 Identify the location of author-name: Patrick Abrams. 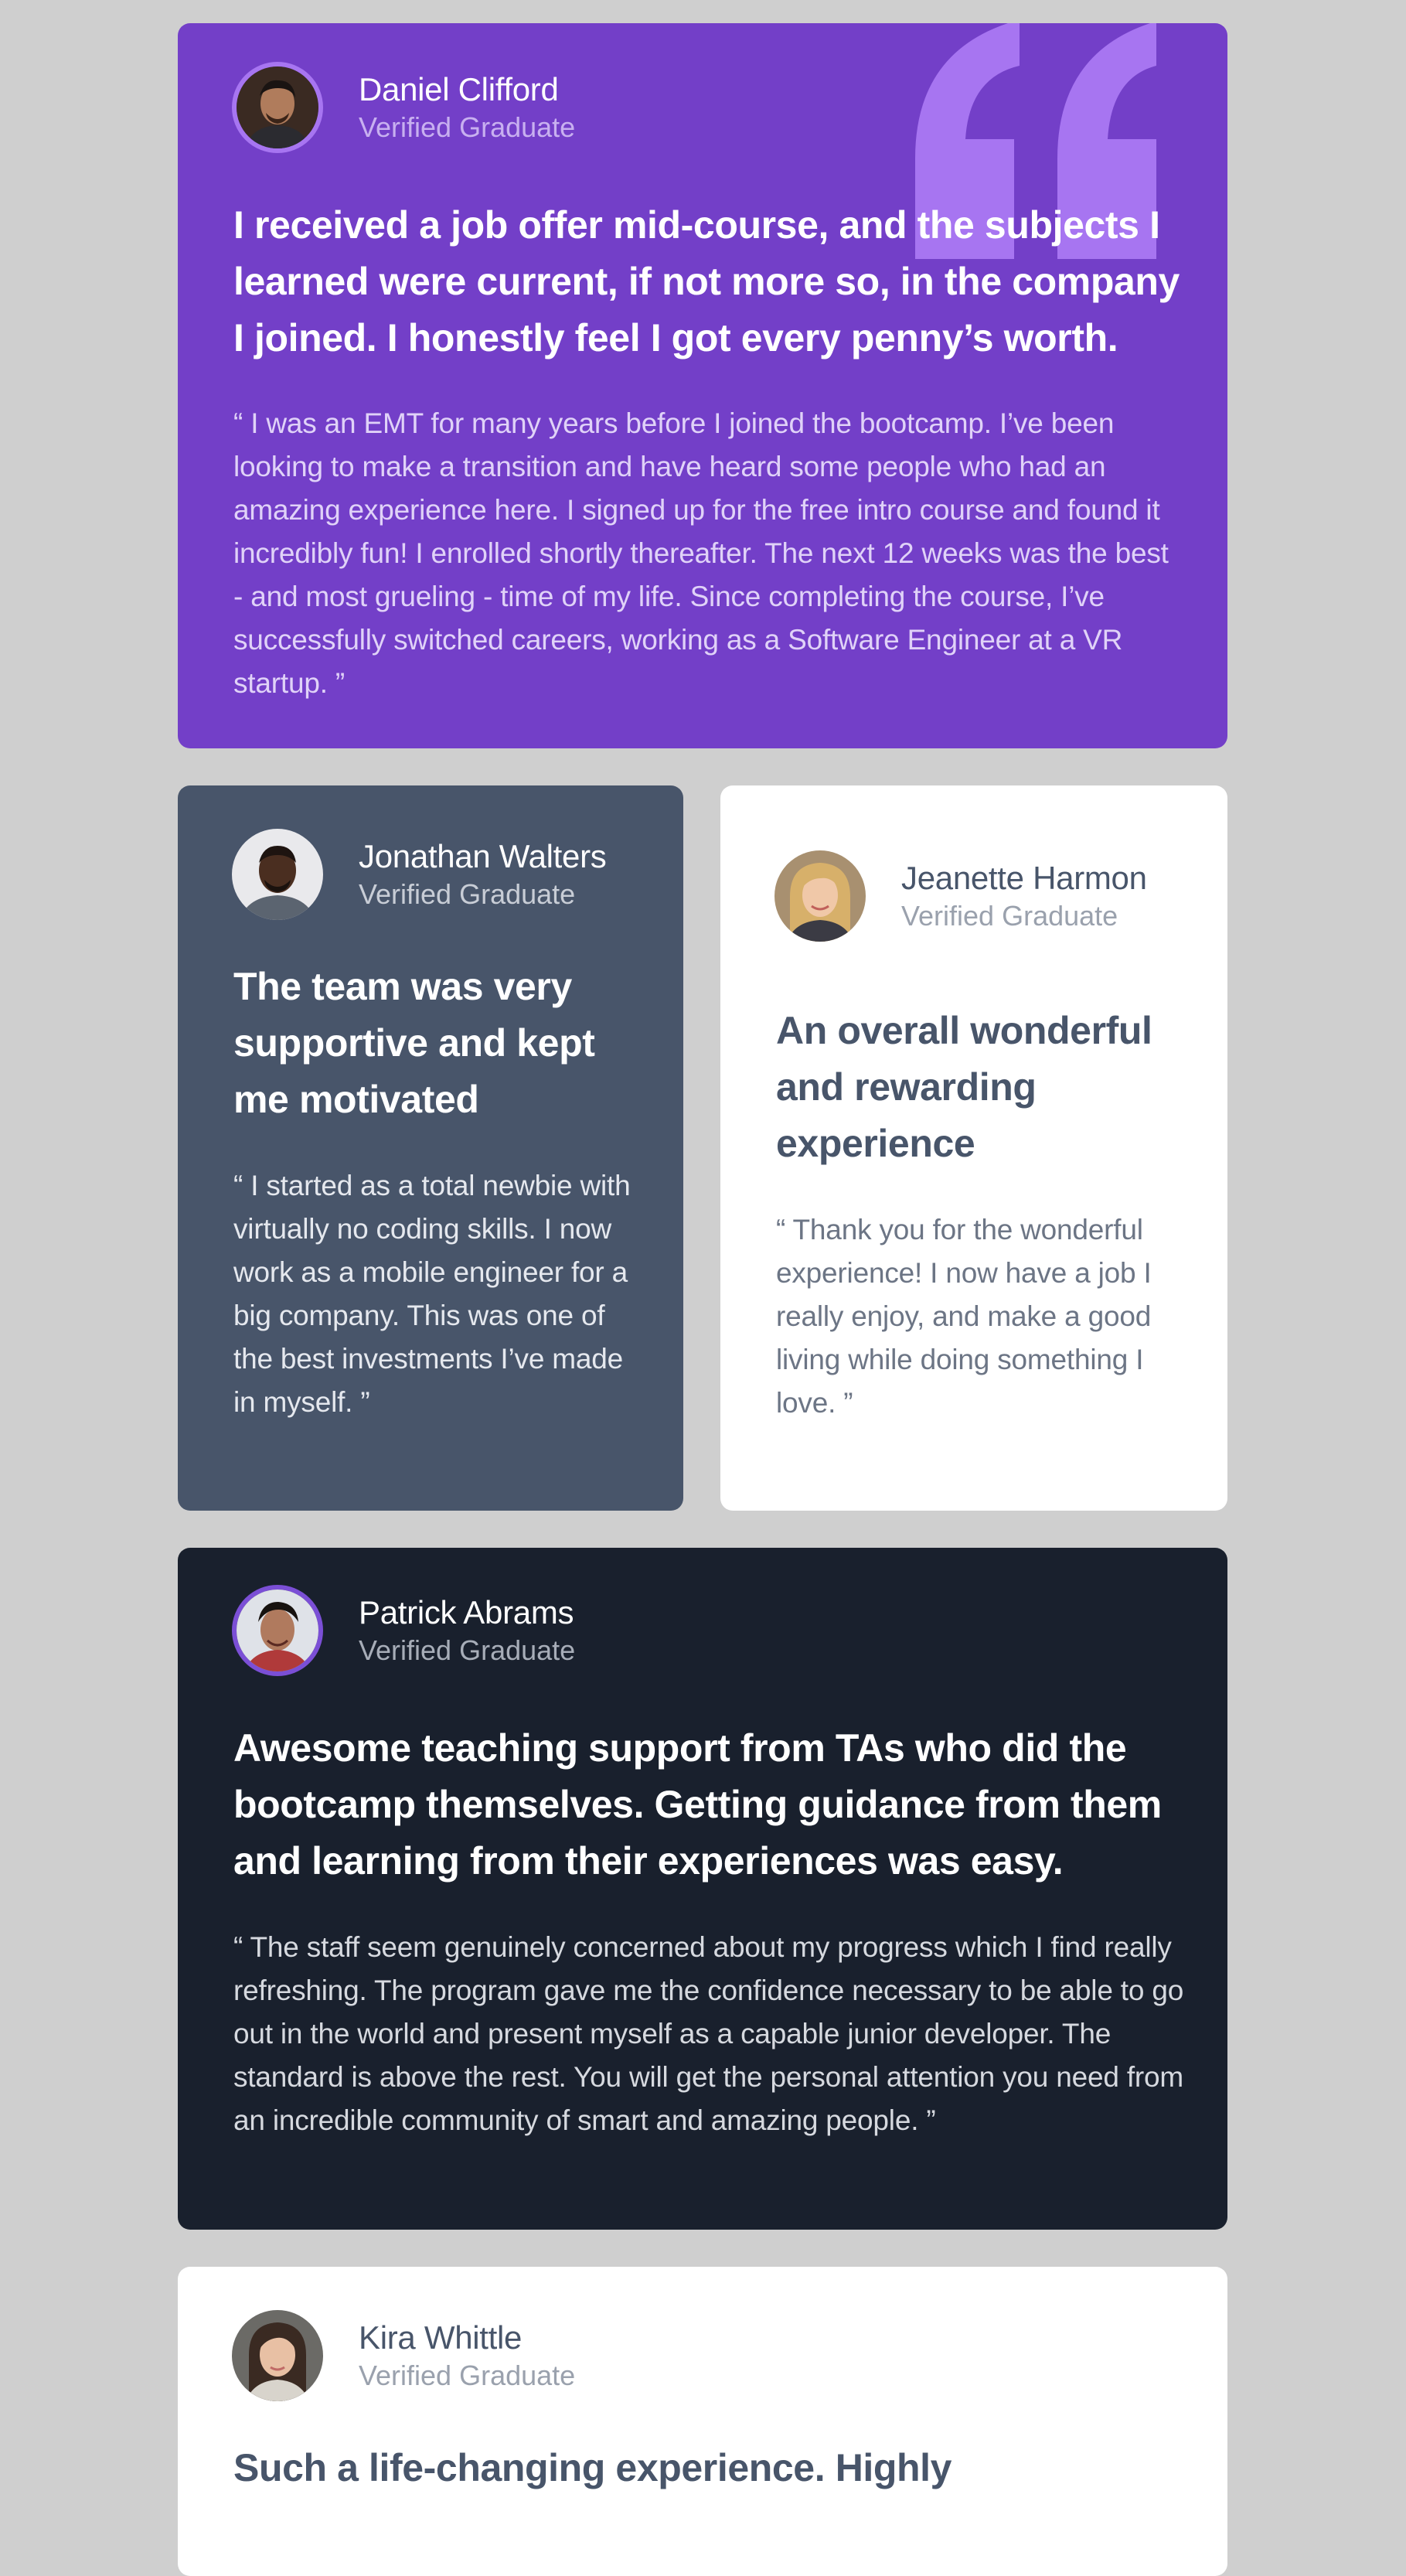
(466, 1612).